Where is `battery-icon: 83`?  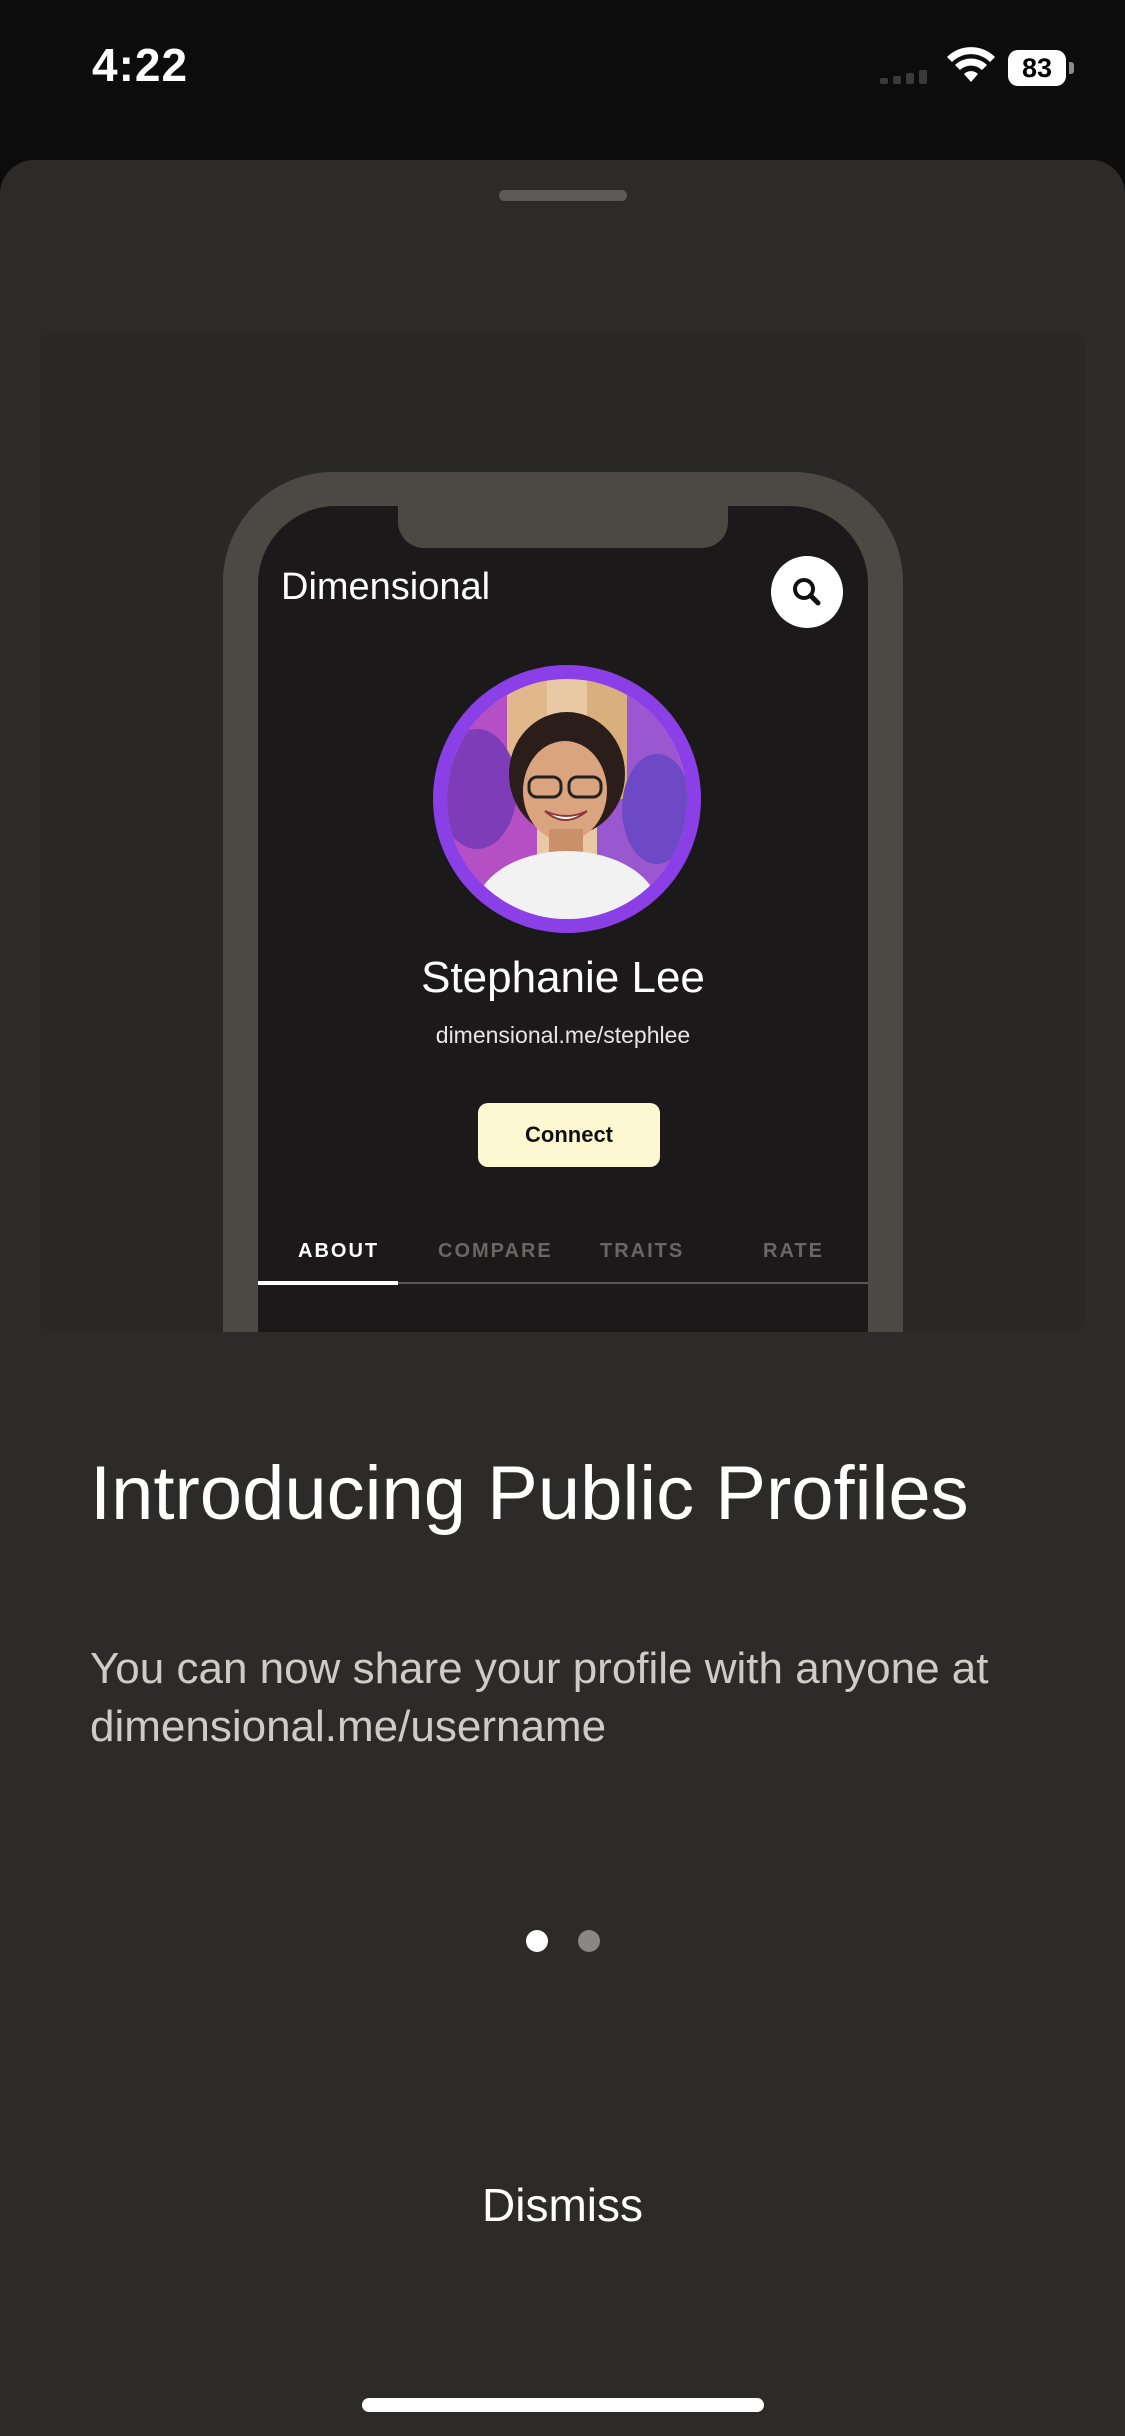
battery-icon: 83 is located at coordinates (1041, 68).